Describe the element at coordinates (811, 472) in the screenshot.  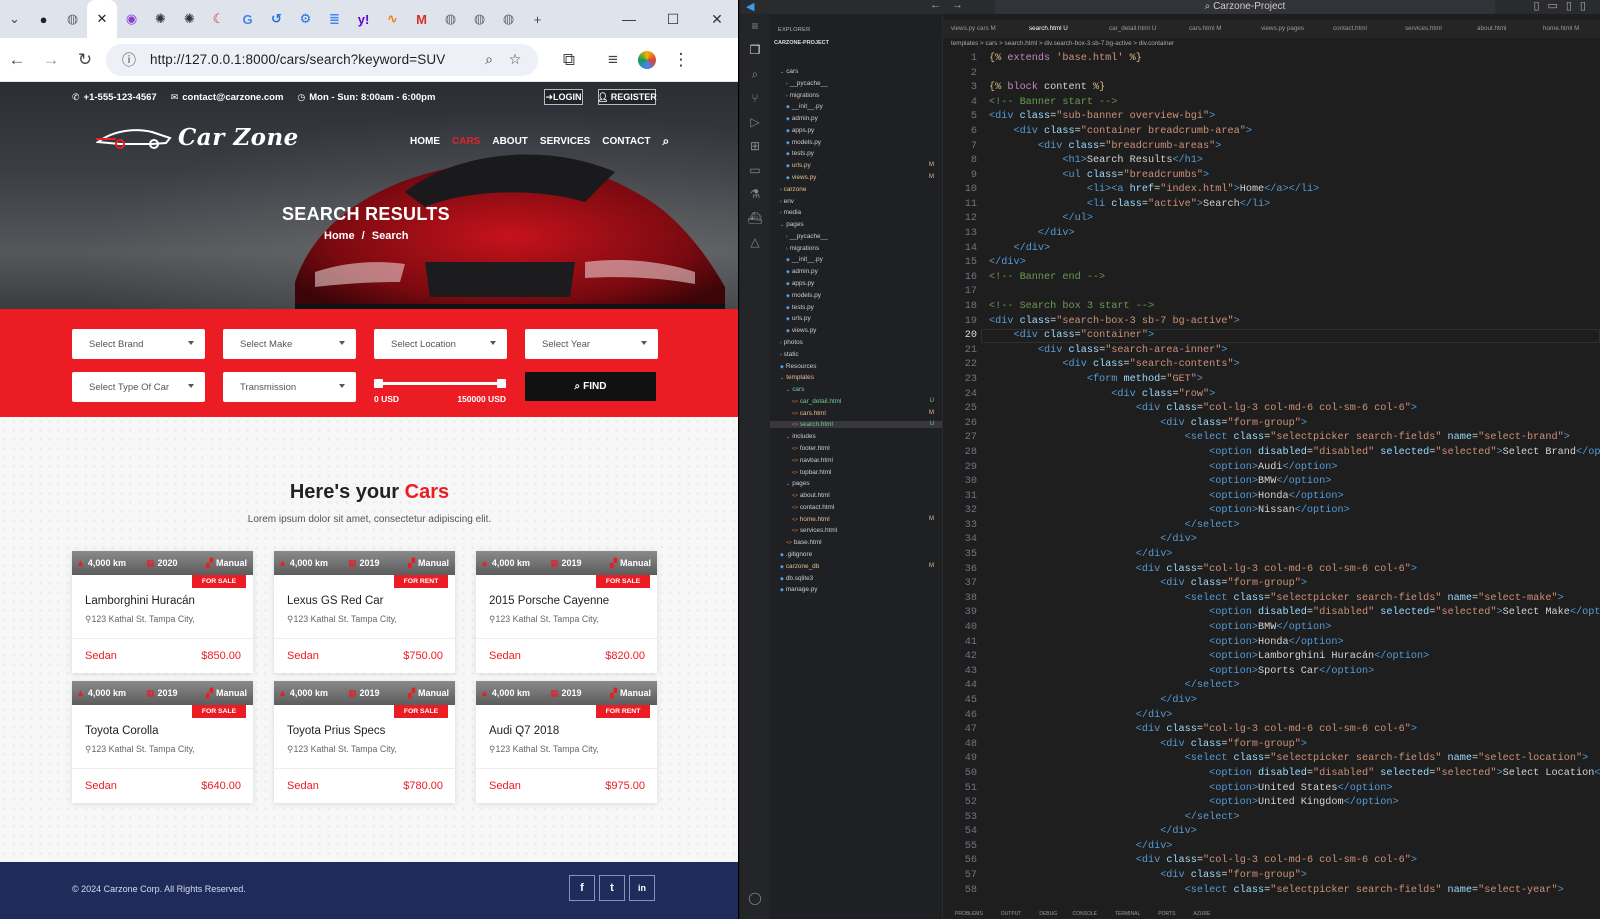
I see `file-item: <> topbar.html` at that location.